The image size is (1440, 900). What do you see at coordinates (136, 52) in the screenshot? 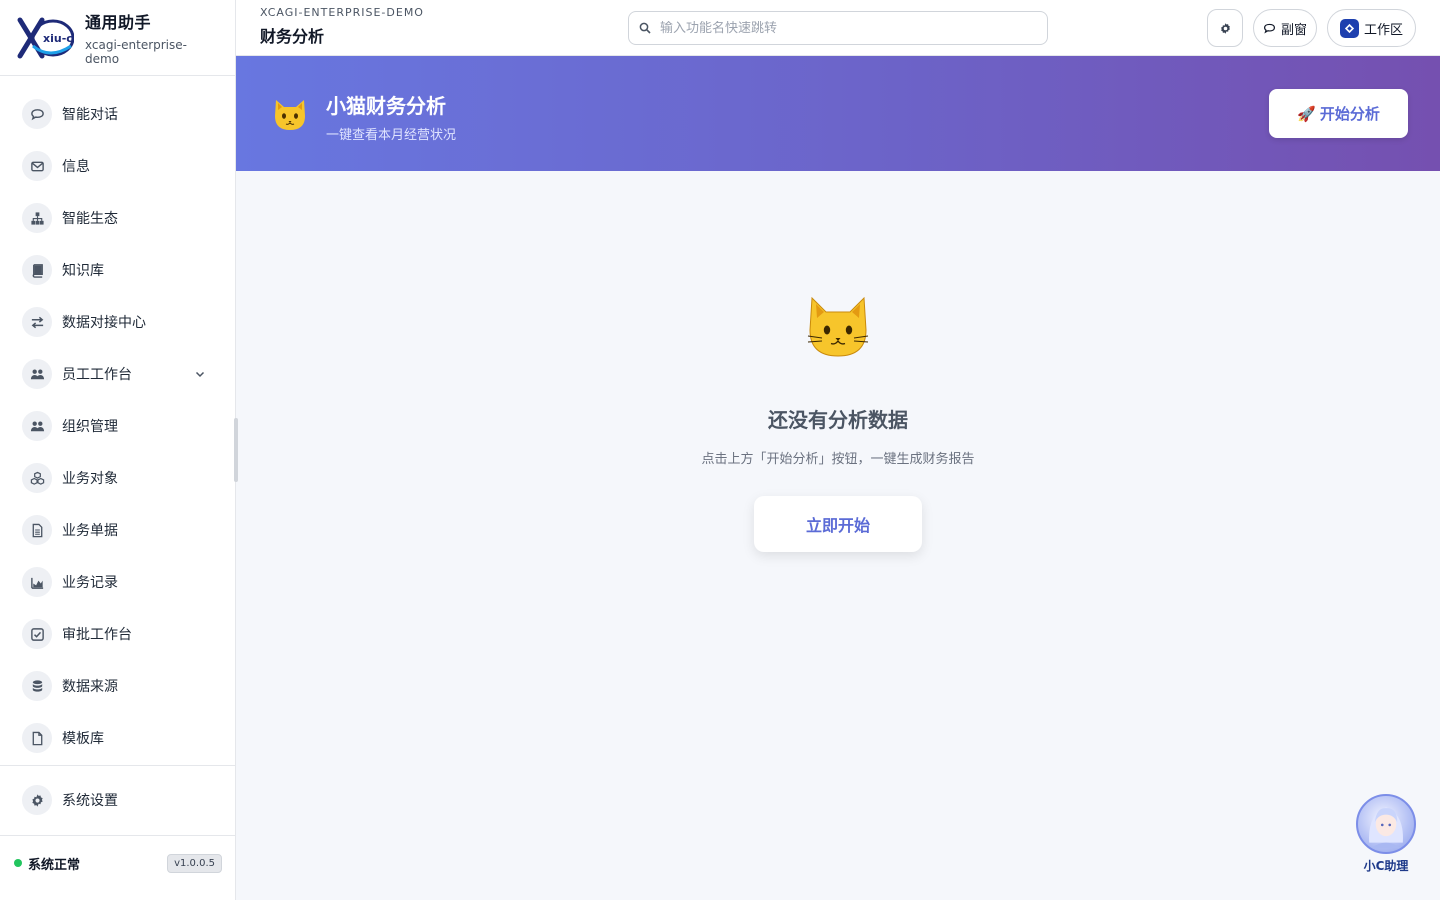
I see `brand-subtitle: xcagi-enterprise-demo` at bounding box center [136, 52].